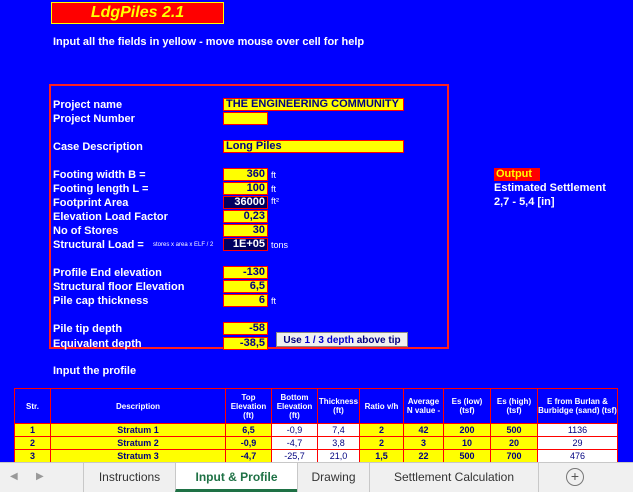 This screenshot has width=633, height=492. Describe the element at coordinates (245, 202) in the screenshot. I see `footprint-area-value: 36000` at that location.